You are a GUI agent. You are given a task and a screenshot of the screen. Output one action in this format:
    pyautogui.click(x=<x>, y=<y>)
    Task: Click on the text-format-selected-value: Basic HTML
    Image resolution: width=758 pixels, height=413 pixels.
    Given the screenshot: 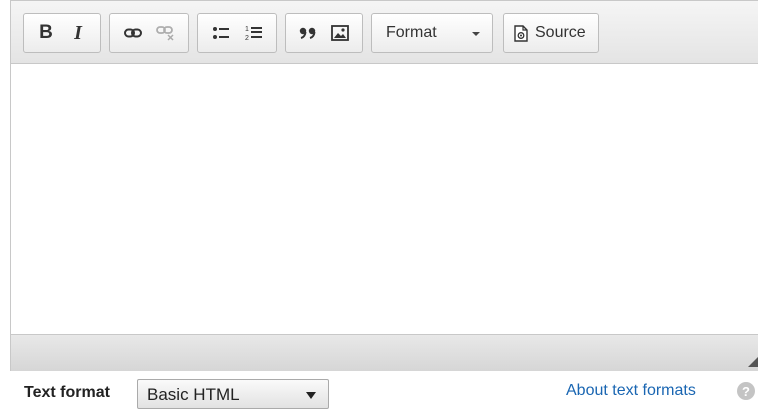 What is the action you would take?
    pyautogui.click(x=193, y=394)
    